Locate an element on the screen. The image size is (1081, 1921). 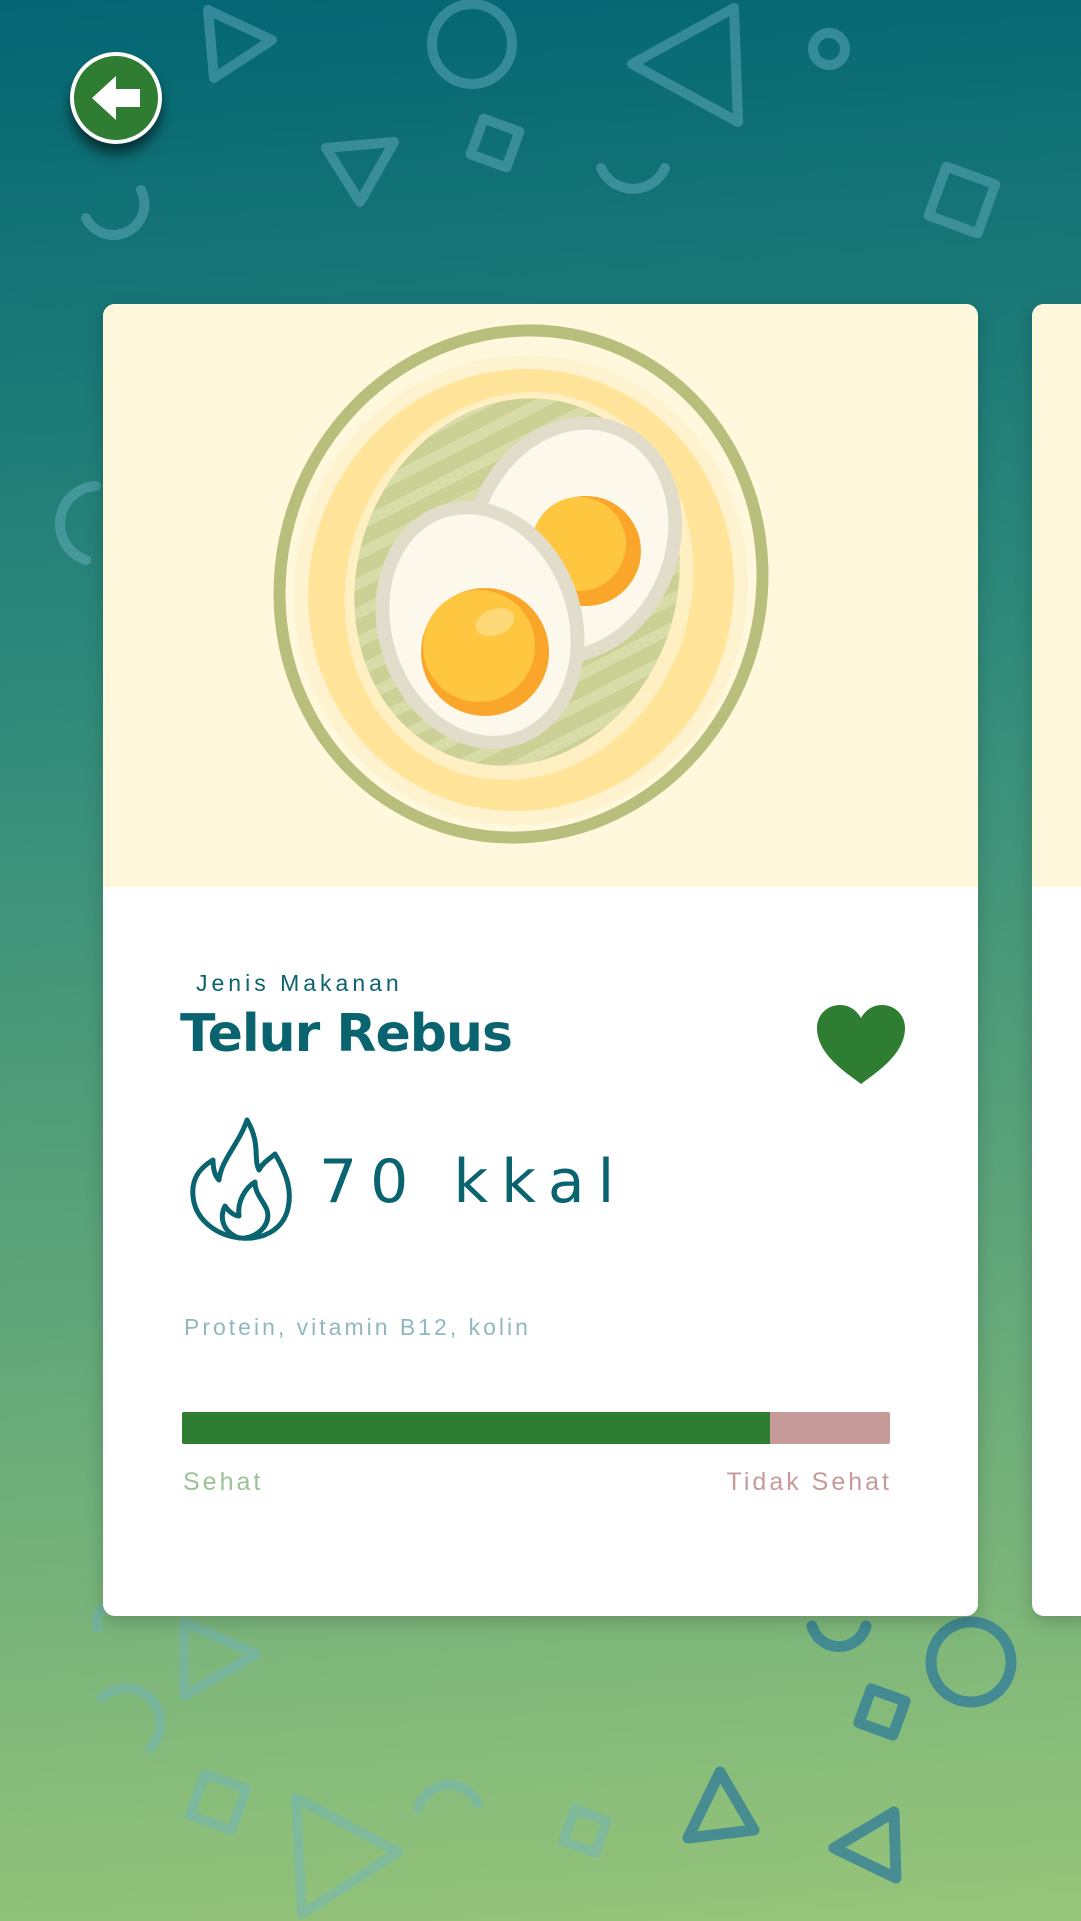
food-type-label: Jenis Makanan is located at coordinates (299, 983).